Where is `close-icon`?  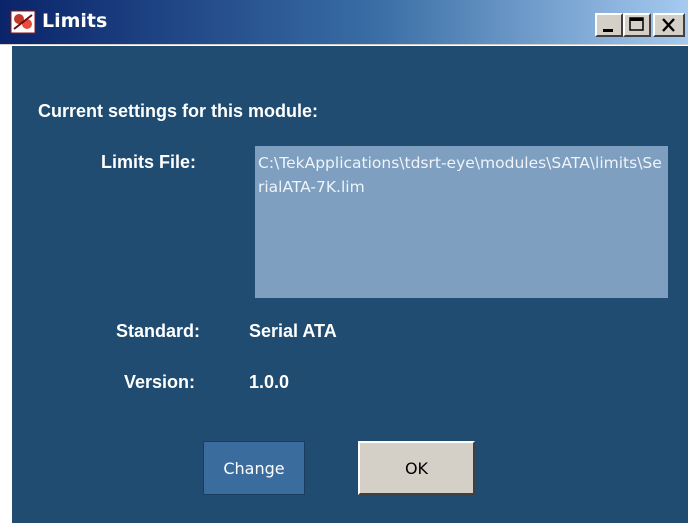 close-icon is located at coordinates (668, 25).